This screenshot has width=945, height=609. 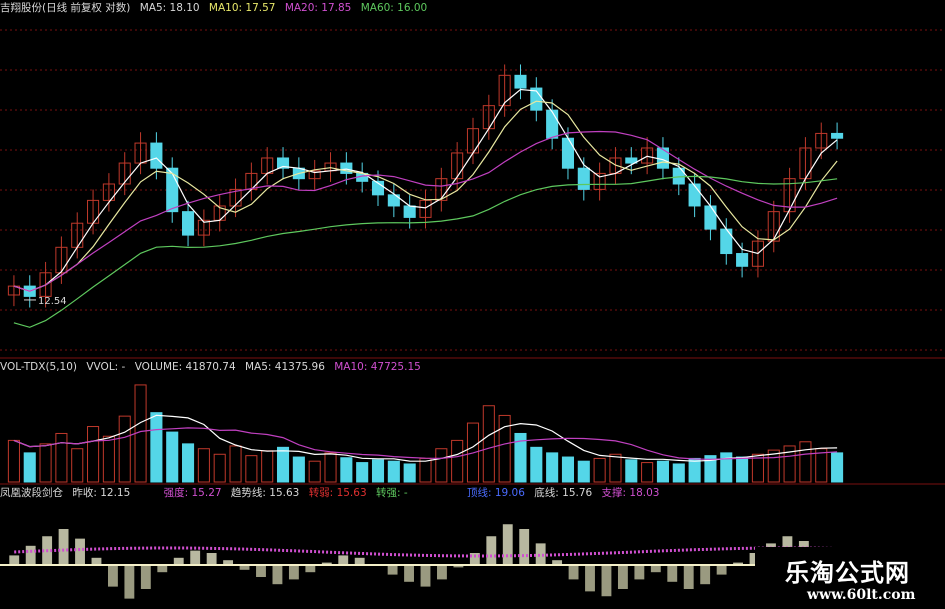 What do you see at coordinates (847, 573) in the screenshot?
I see `watermark-title: 乐淘公式网` at bounding box center [847, 573].